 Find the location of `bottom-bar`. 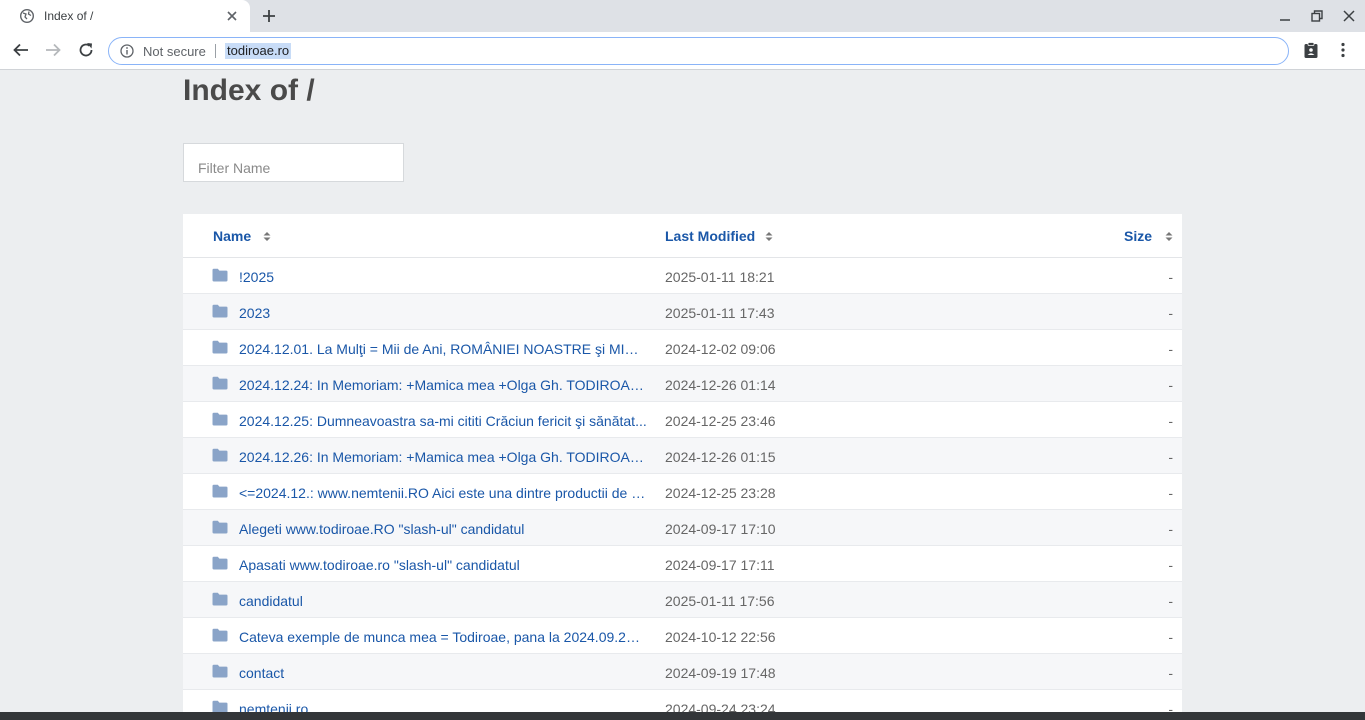

bottom-bar is located at coordinates (682, 716).